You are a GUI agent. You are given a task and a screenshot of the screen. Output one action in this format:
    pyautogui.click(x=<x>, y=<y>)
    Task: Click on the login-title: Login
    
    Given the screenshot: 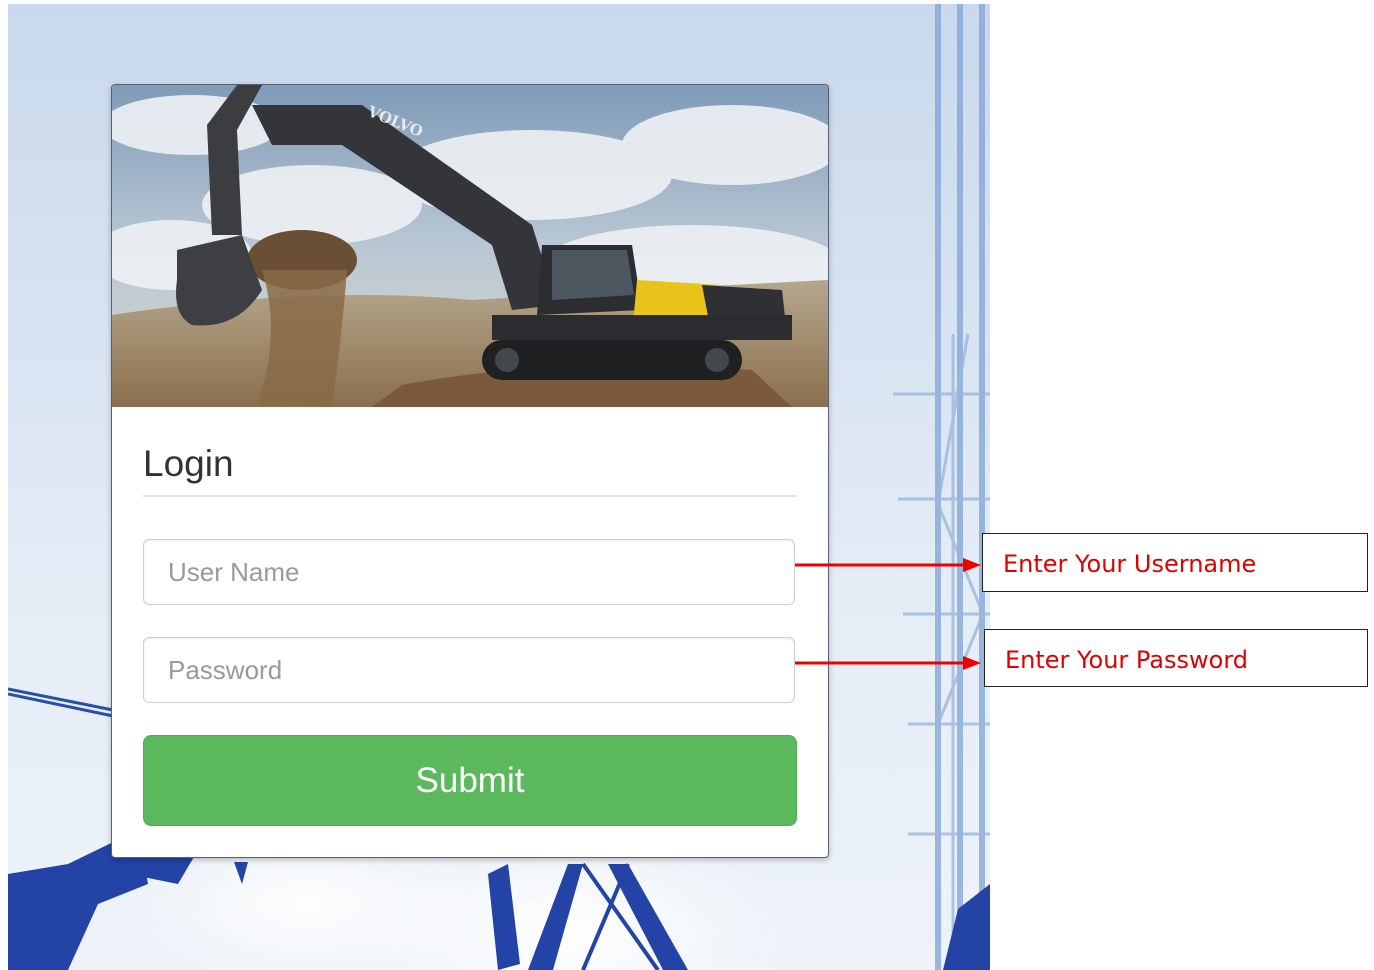 What is the action you would take?
    pyautogui.click(x=188, y=463)
    